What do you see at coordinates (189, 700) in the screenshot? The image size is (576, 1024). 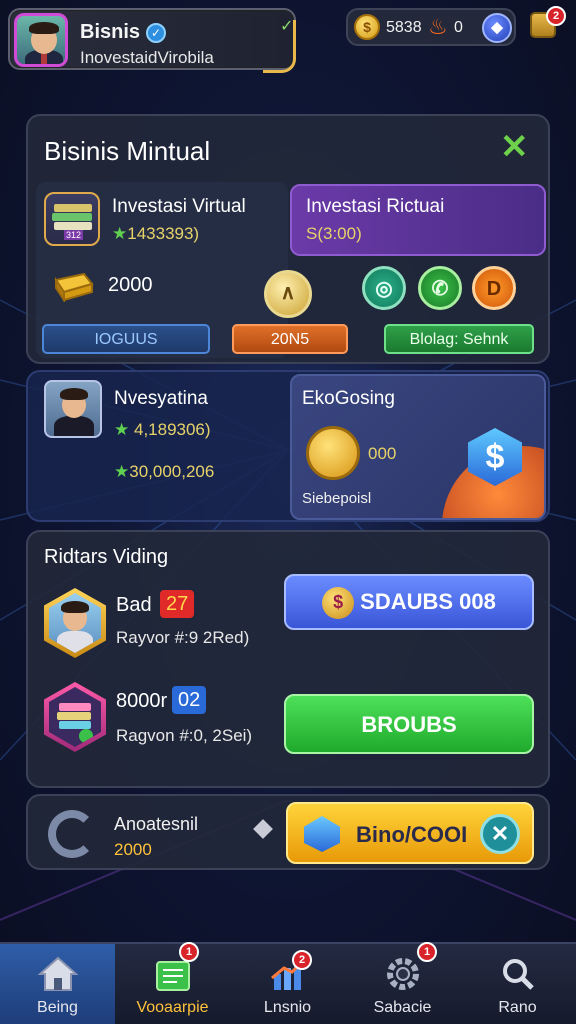 I see `bidder-badge: 02` at bounding box center [189, 700].